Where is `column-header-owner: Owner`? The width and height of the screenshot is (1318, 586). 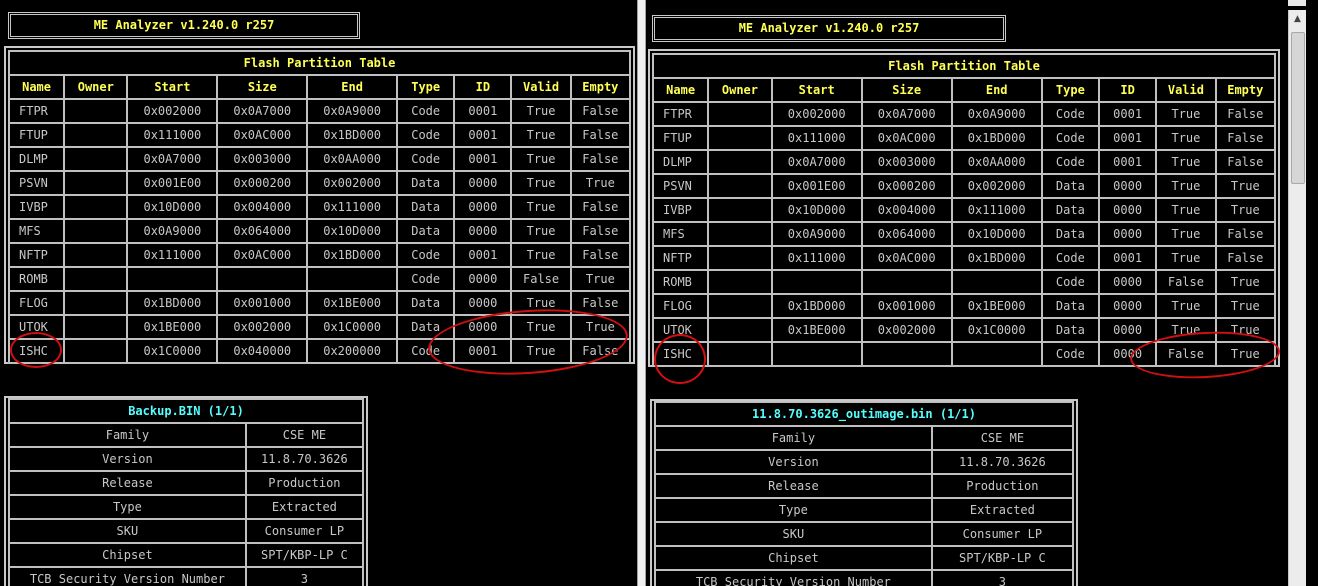
column-header-owner: Owner is located at coordinates (740, 90).